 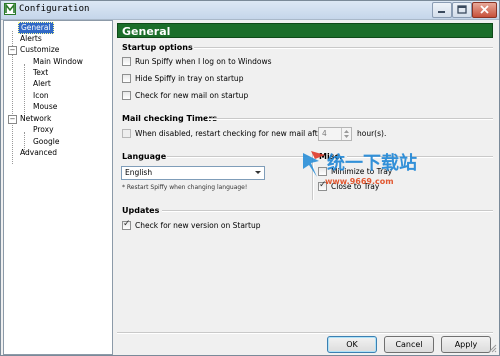 What do you see at coordinates (144, 156) in the screenshot?
I see `language-title: Language` at bounding box center [144, 156].